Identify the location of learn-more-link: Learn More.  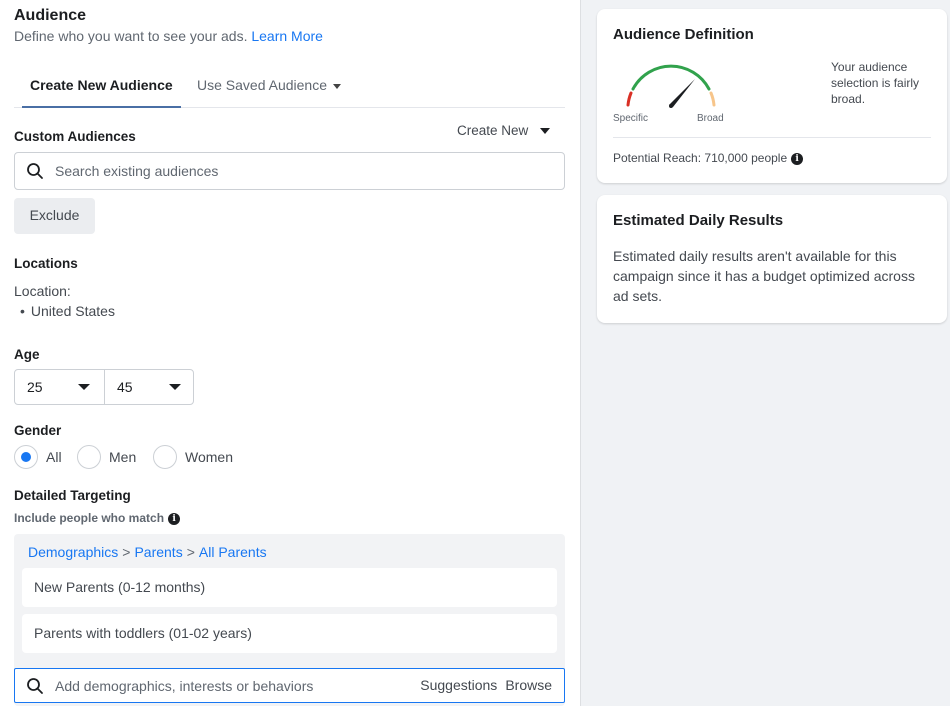
(287, 36).